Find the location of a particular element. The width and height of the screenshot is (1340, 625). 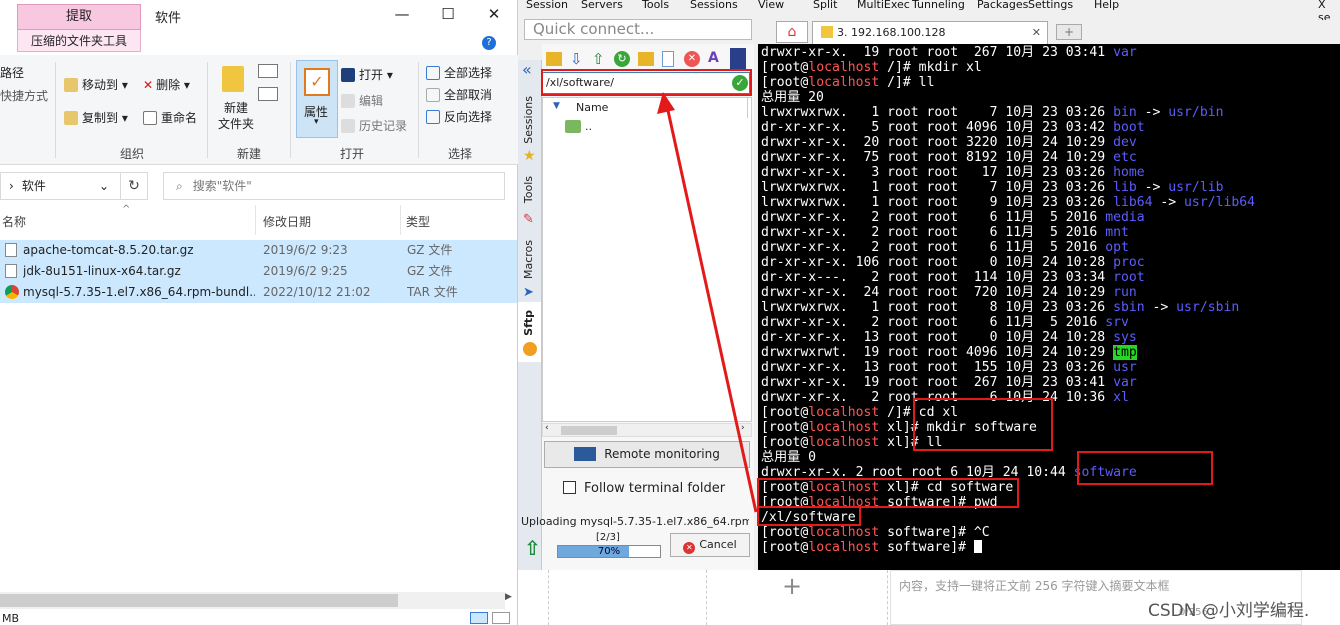

menu-settings: Settings is located at coordinates (1050, 5).